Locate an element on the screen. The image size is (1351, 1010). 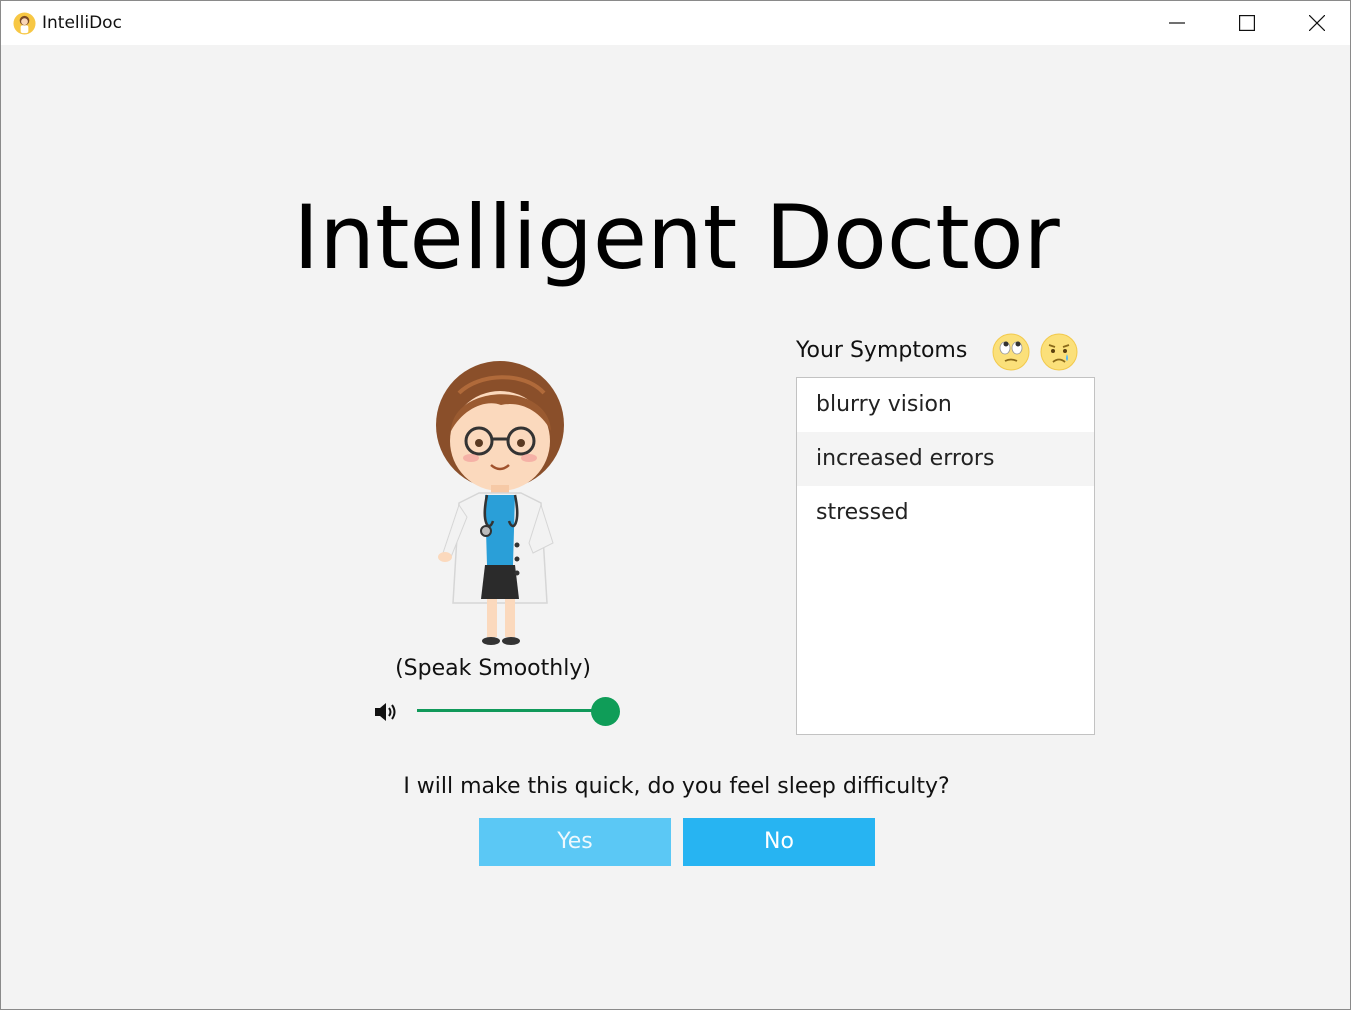
app-logo-icon is located at coordinates (24, 23).